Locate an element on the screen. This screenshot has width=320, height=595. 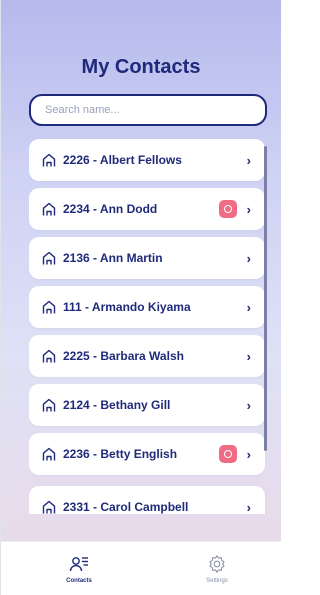
tab-settings: Settings is located at coordinates (217, 569).